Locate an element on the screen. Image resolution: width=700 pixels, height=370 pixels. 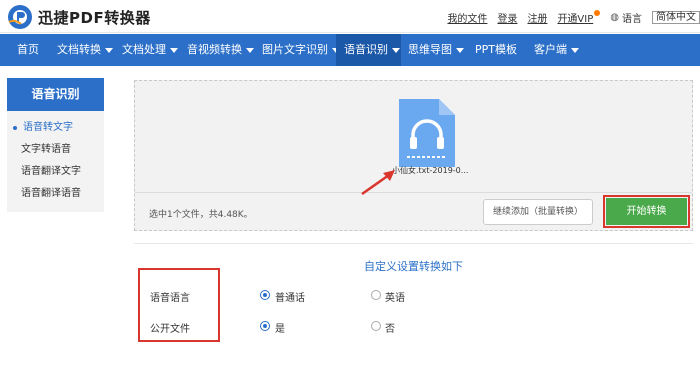
top-bar: 迅捷PDF转换器 我的文件 登录 注册 开通VIP ◍ 语言 简体中文 is located at coordinates (350, 16).